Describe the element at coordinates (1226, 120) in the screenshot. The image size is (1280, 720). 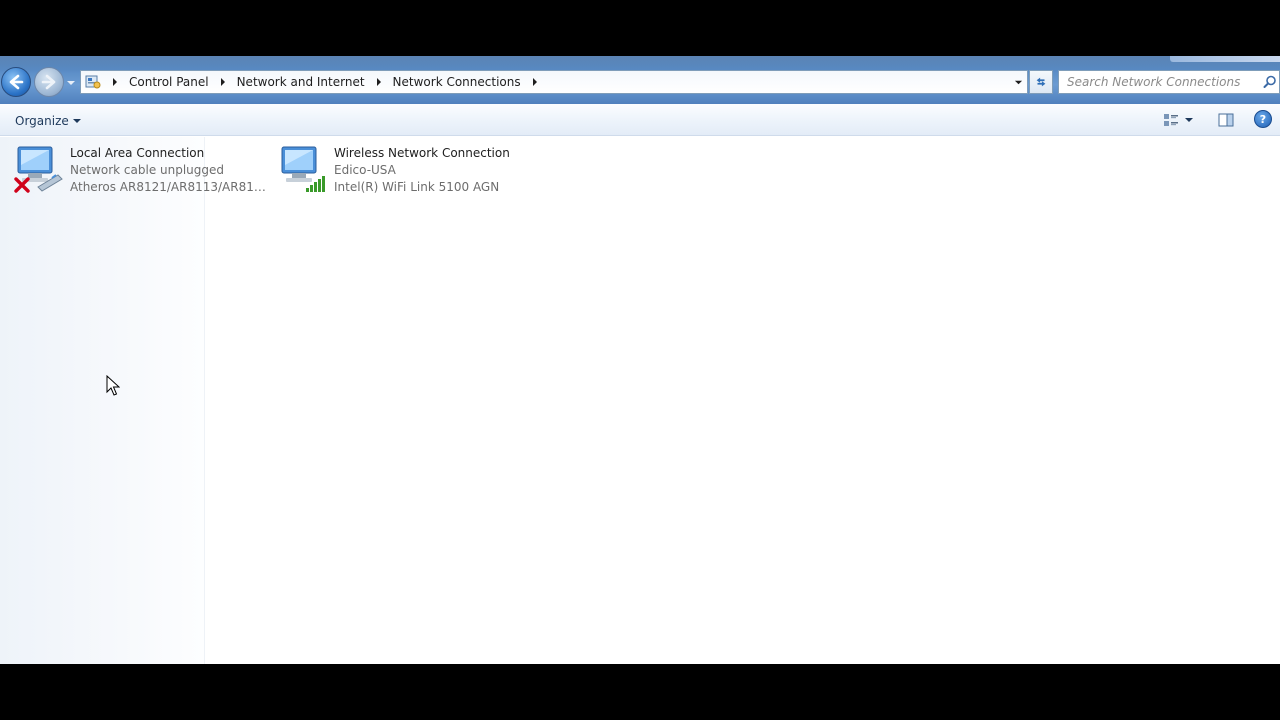
I see `preview-pane-icon` at that location.